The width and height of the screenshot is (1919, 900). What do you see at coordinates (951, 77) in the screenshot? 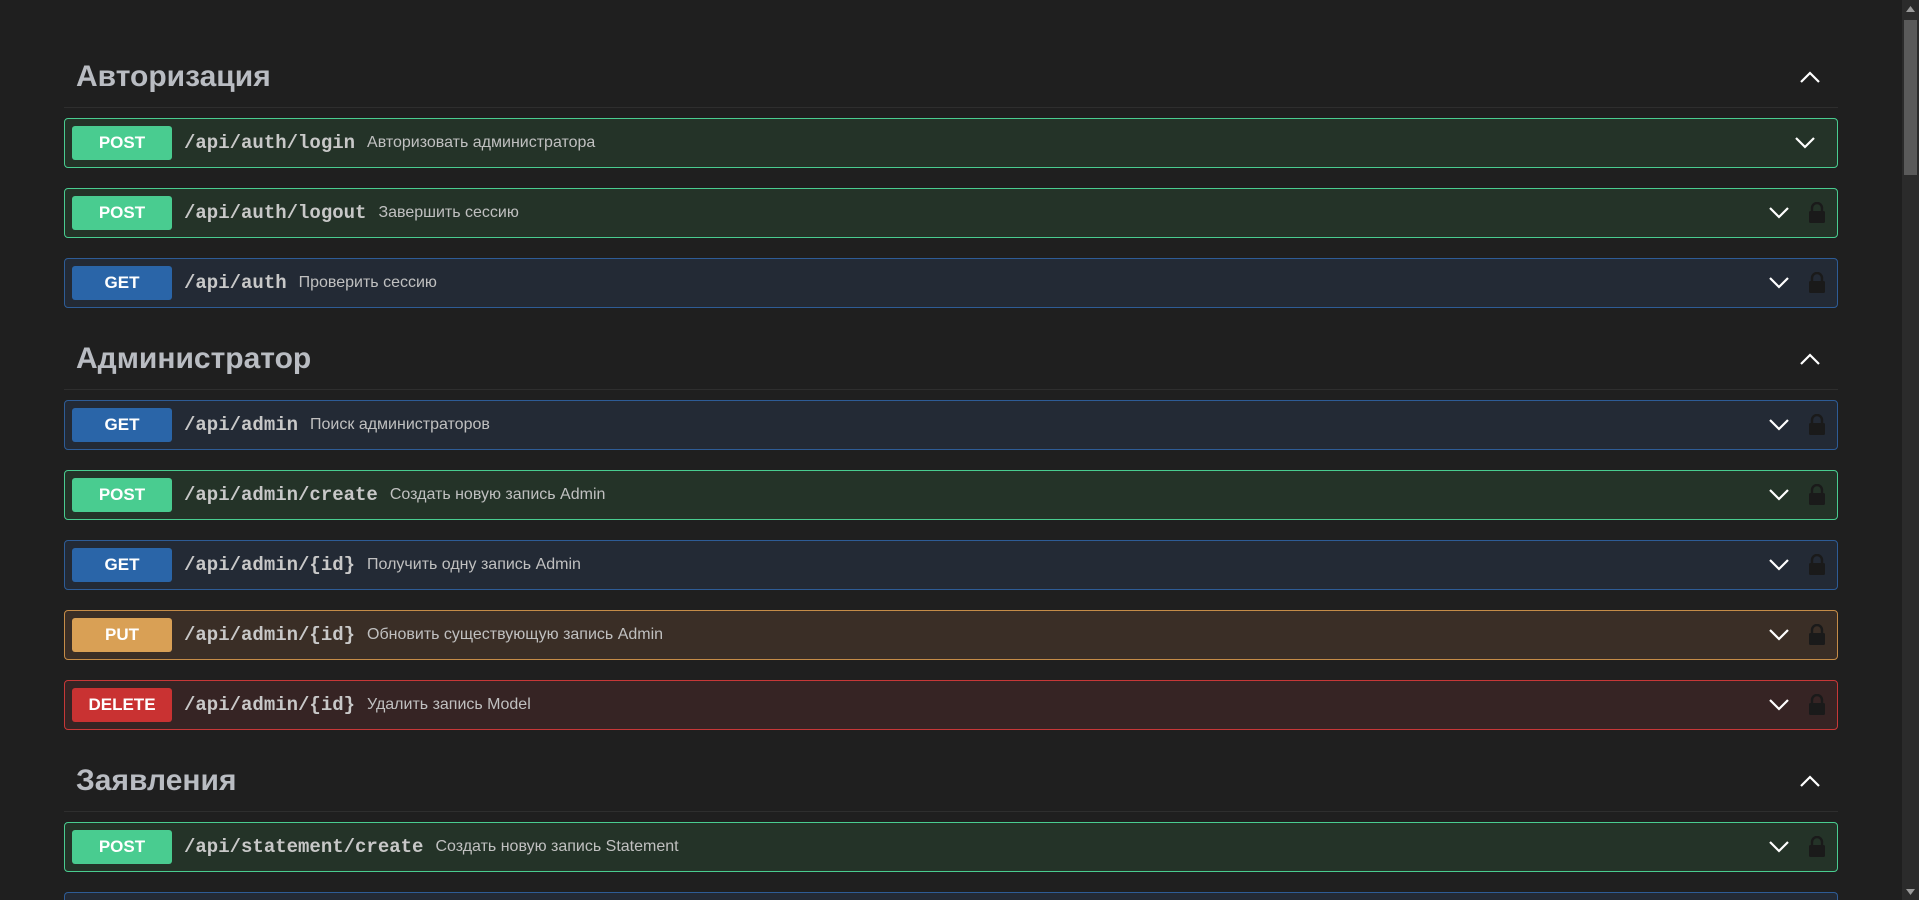
I see `tag-header: Авторизация` at bounding box center [951, 77].